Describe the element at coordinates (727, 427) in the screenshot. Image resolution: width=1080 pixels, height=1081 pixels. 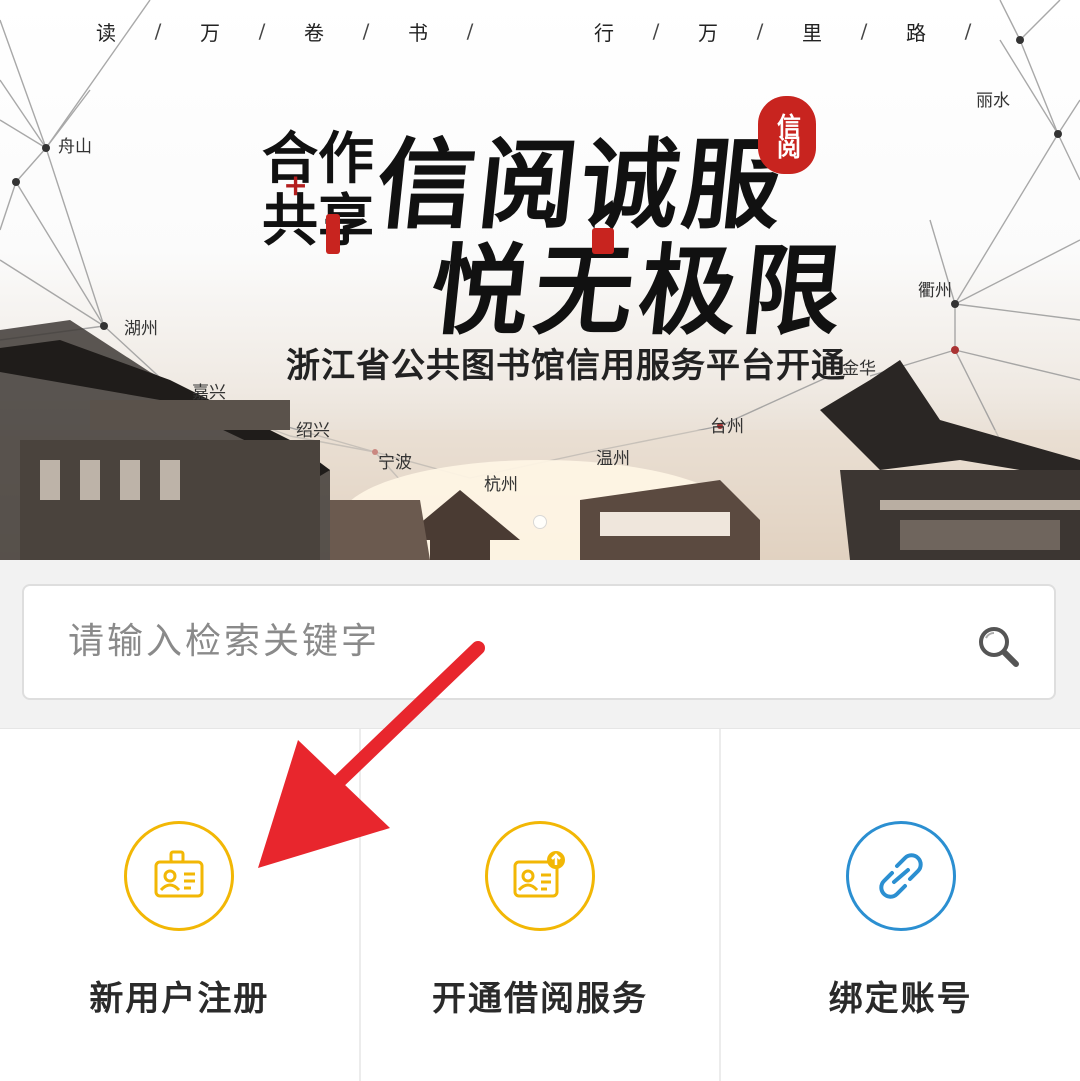
I see `city-label-taizhou: 台州` at that location.